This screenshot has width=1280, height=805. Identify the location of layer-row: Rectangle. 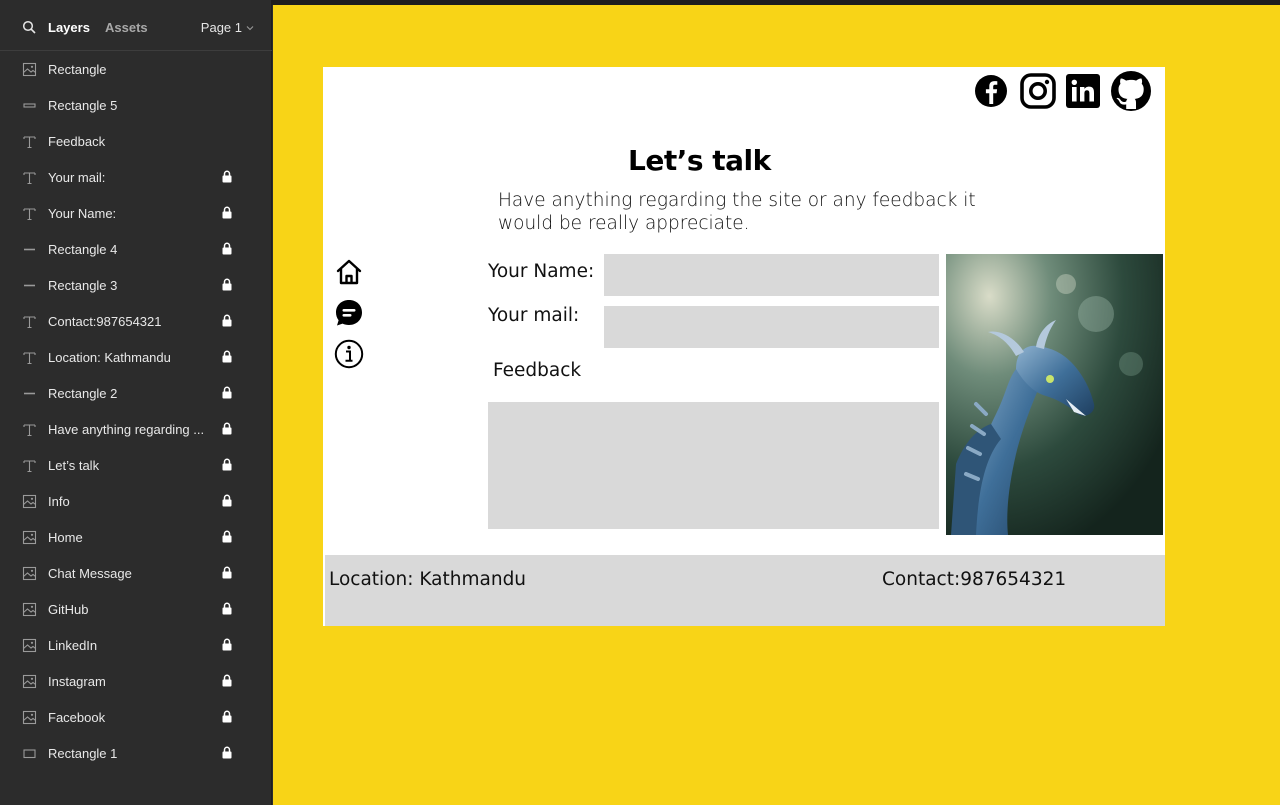
(136, 69).